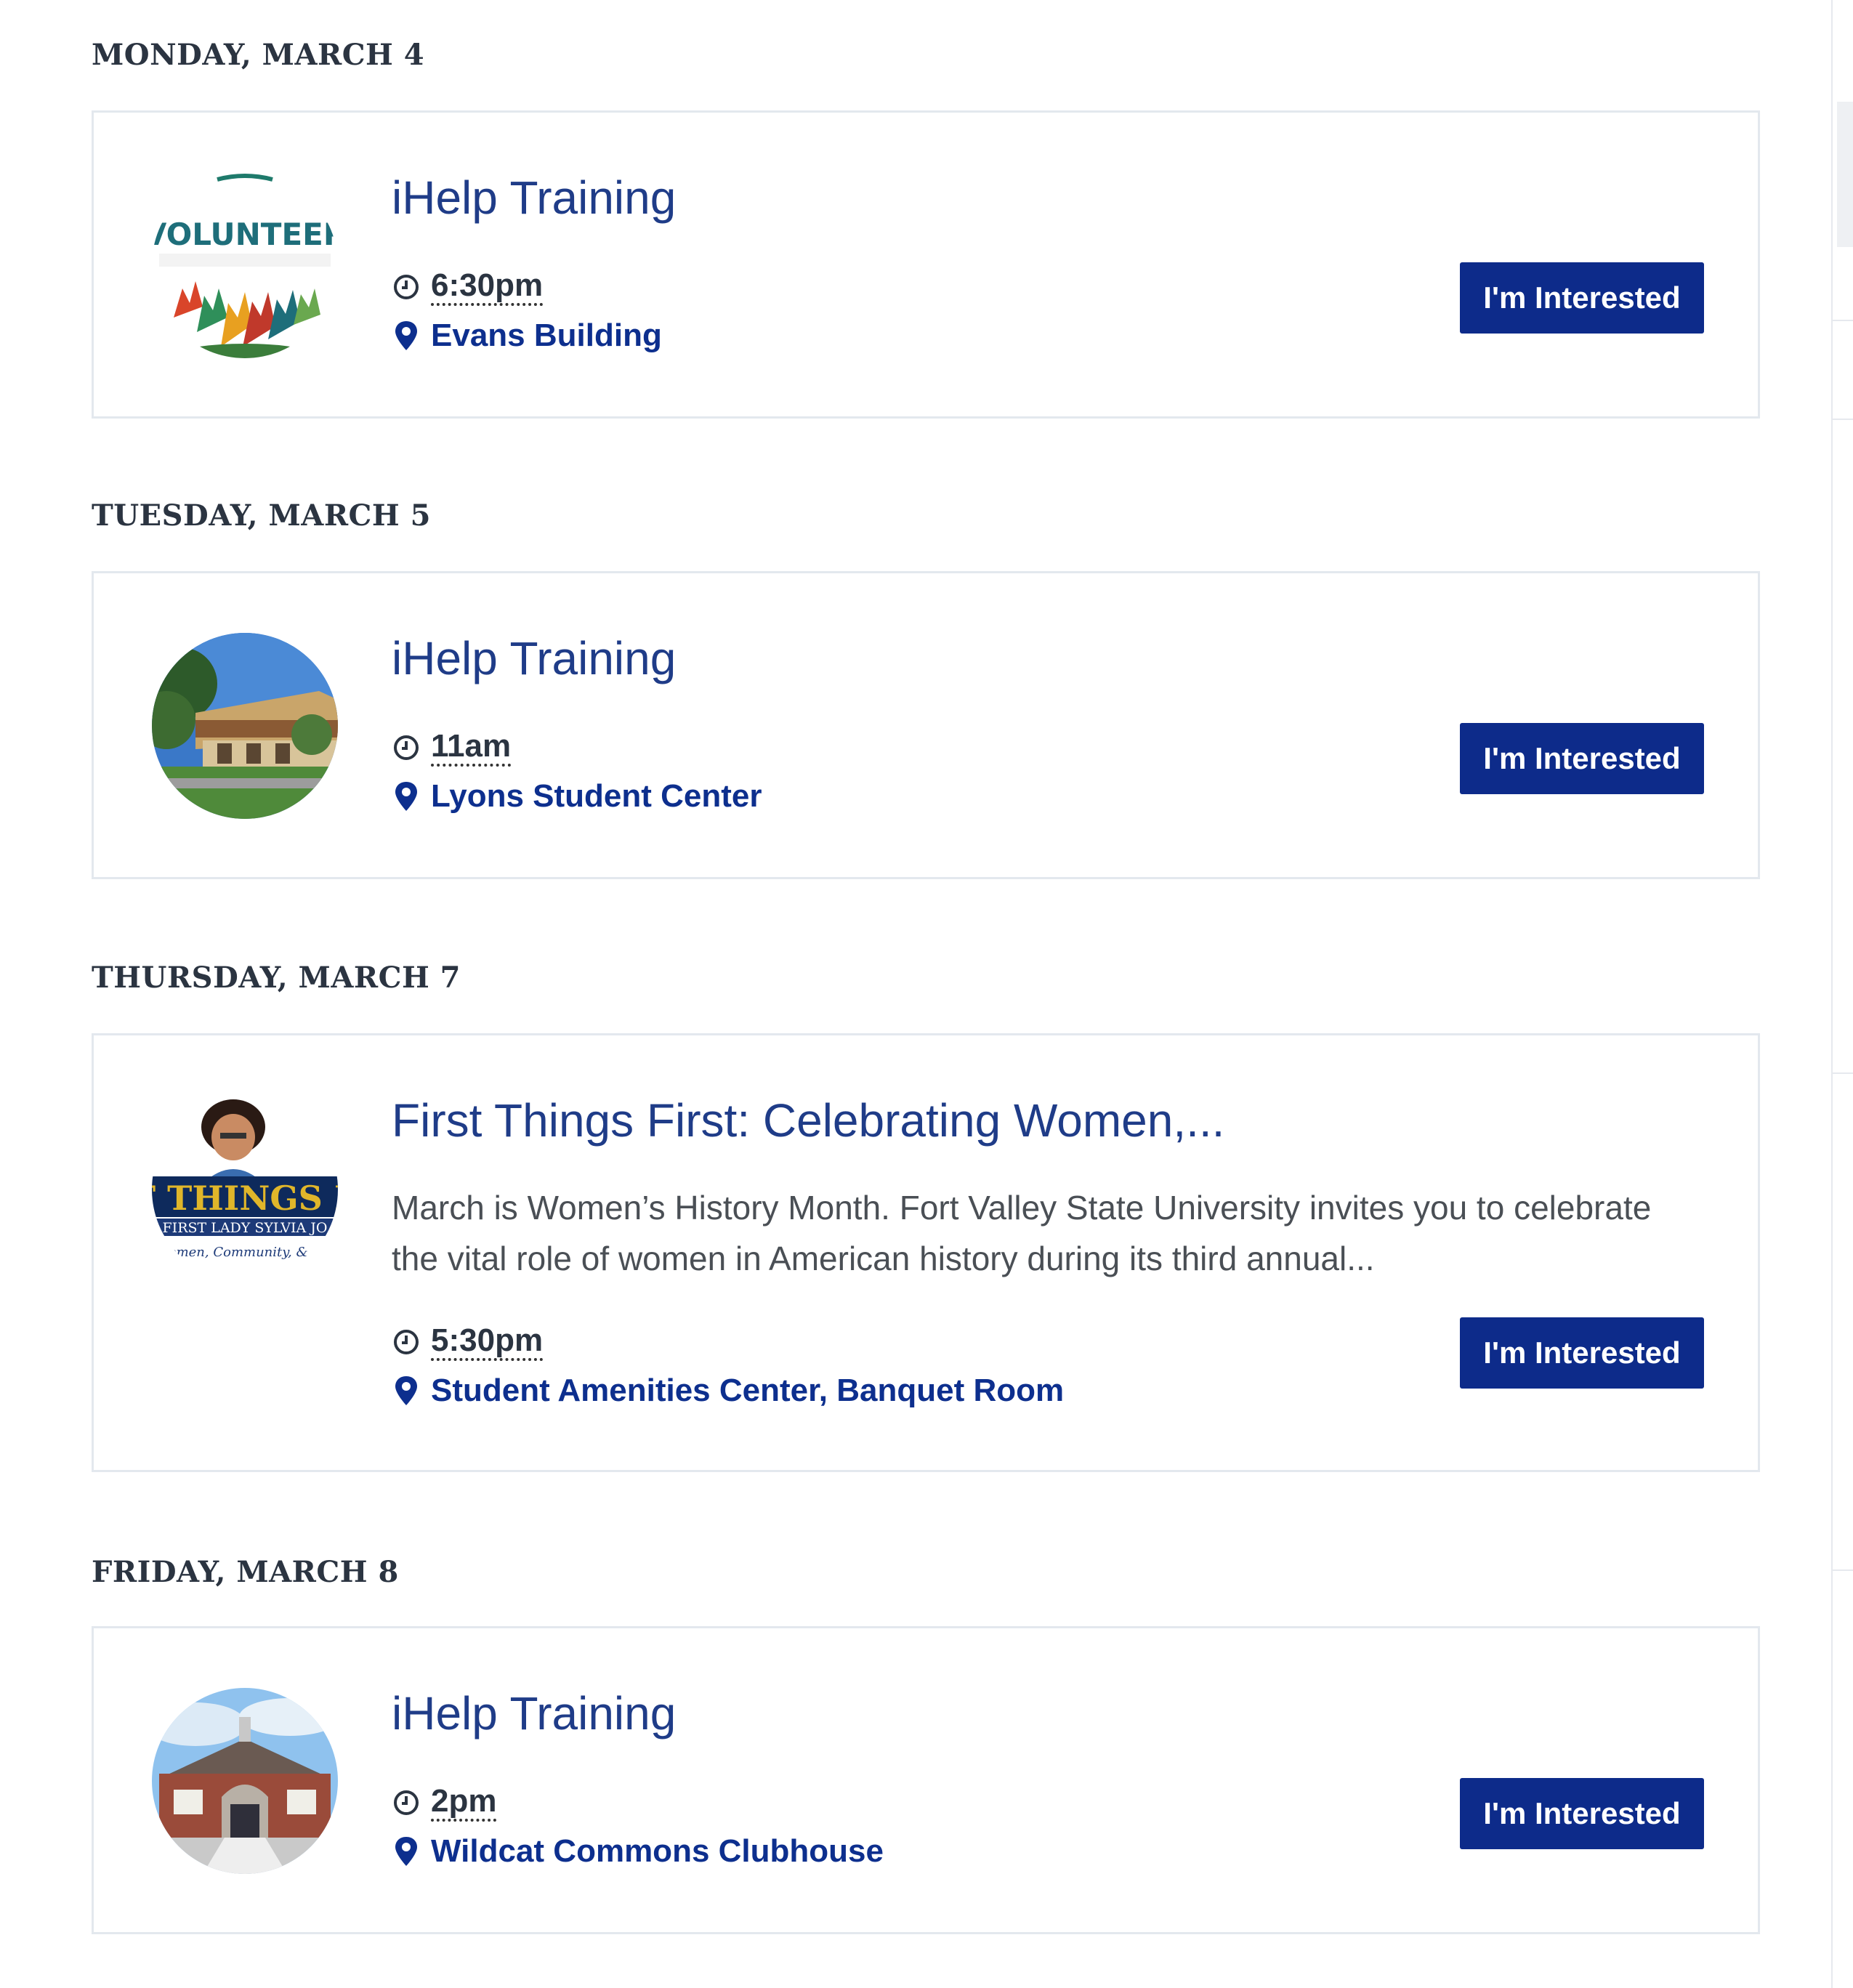 The image size is (1853, 1988). I want to click on event-thumbnail-building, so click(245, 726).